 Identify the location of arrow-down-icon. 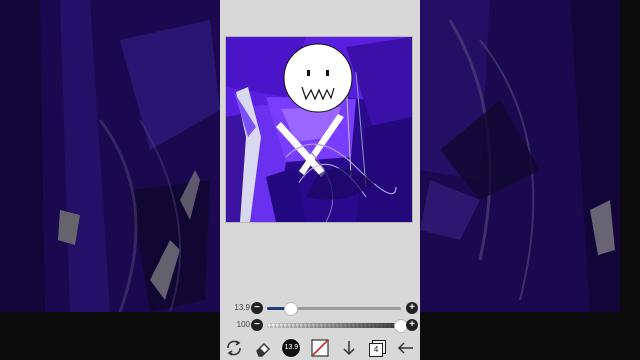
(349, 348).